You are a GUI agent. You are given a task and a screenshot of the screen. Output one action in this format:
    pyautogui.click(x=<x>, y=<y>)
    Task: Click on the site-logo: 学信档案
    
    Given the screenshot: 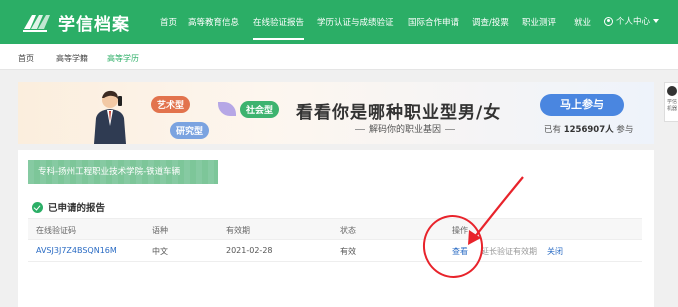 What is the action you would take?
    pyautogui.click(x=76, y=22)
    